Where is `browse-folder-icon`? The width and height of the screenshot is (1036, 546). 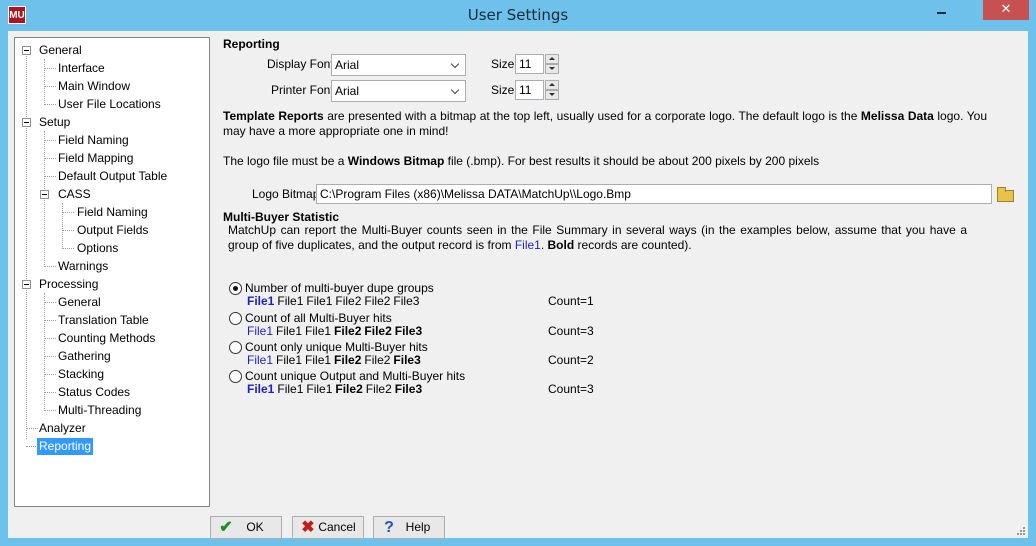
browse-folder-icon is located at coordinates (1005, 194).